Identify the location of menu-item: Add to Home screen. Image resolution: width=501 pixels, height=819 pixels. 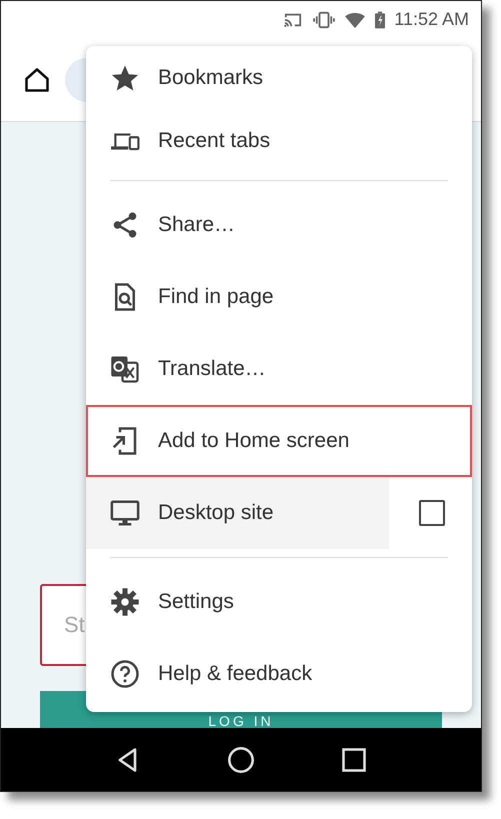
(279, 441).